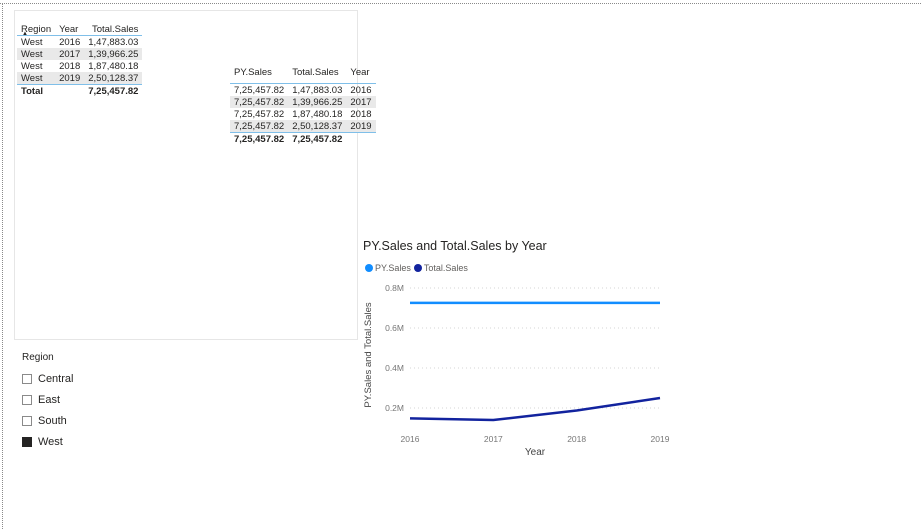 The height and width of the screenshot is (529, 921). What do you see at coordinates (122, 378) in the screenshot?
I see `slicer-item-central: Central` at bounding box center [122, 378].